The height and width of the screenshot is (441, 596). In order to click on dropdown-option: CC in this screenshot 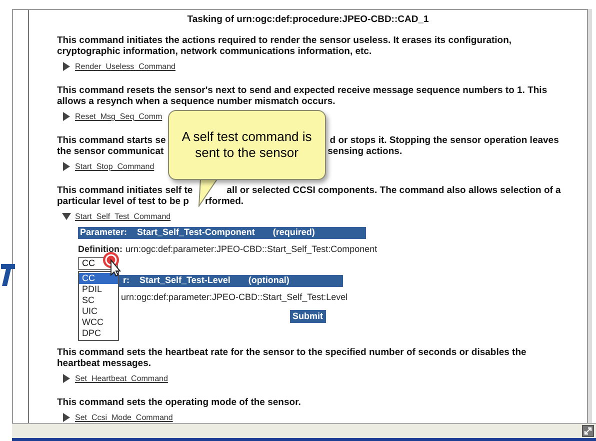, I will do `click(98, 278)`.